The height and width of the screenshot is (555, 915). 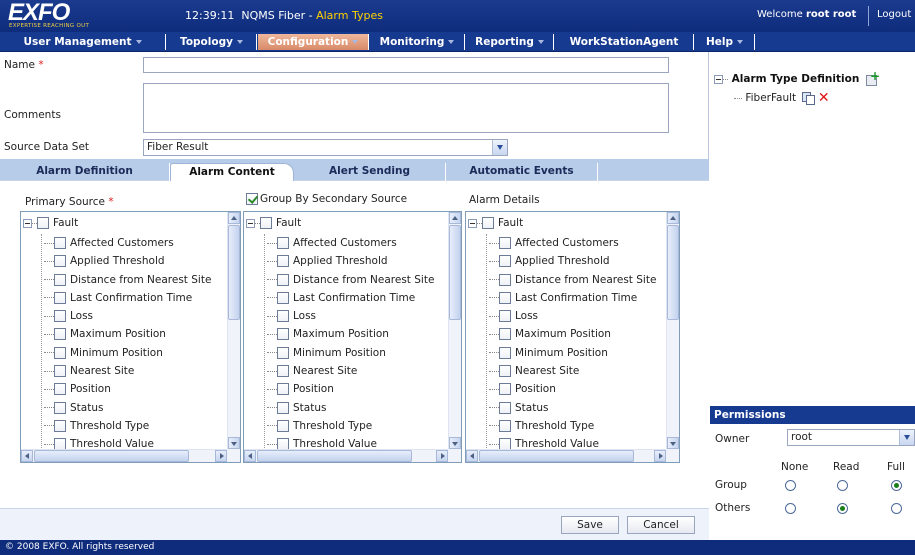 I want to click on nav-workstationagent: WorkStationAgent, so click(x=624, y=42).